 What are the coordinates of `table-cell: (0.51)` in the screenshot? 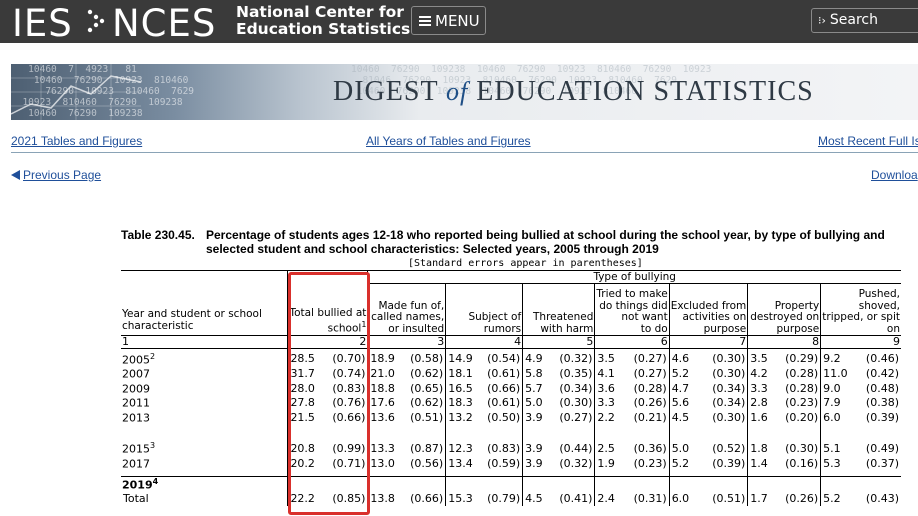 It's located at (729, 499).